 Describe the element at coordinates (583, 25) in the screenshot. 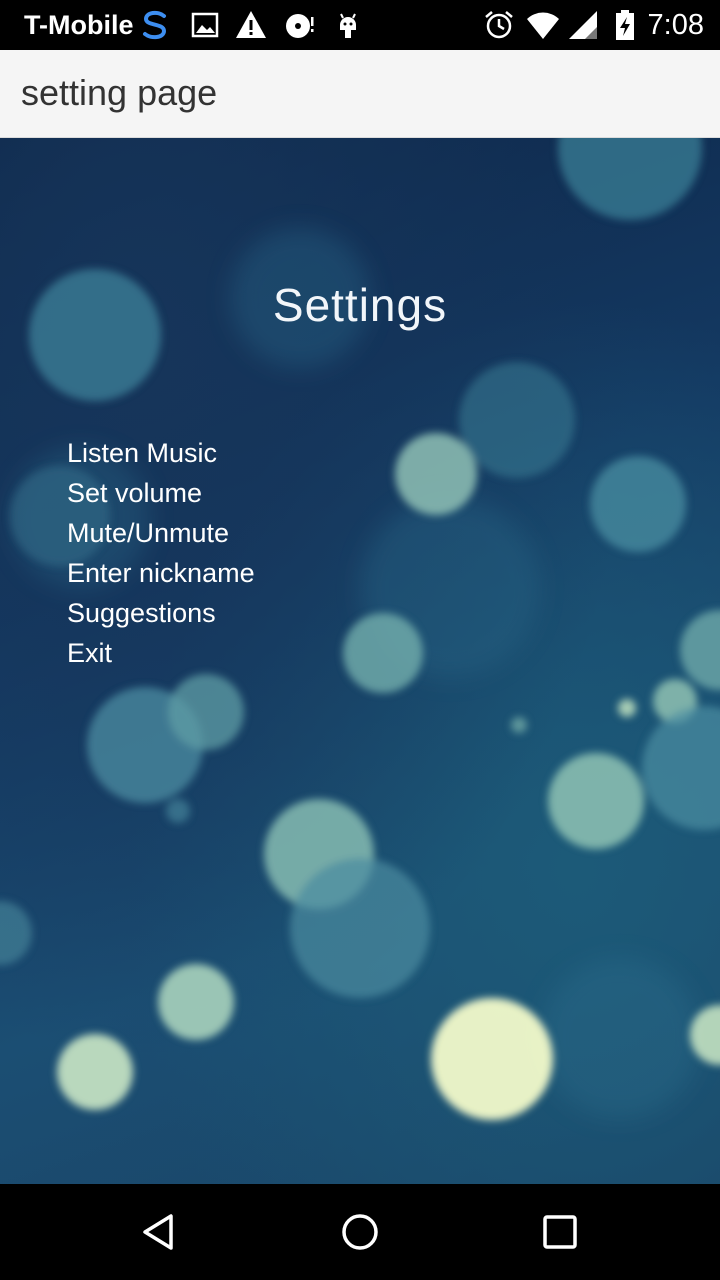

I see `signal-icon` at that location.